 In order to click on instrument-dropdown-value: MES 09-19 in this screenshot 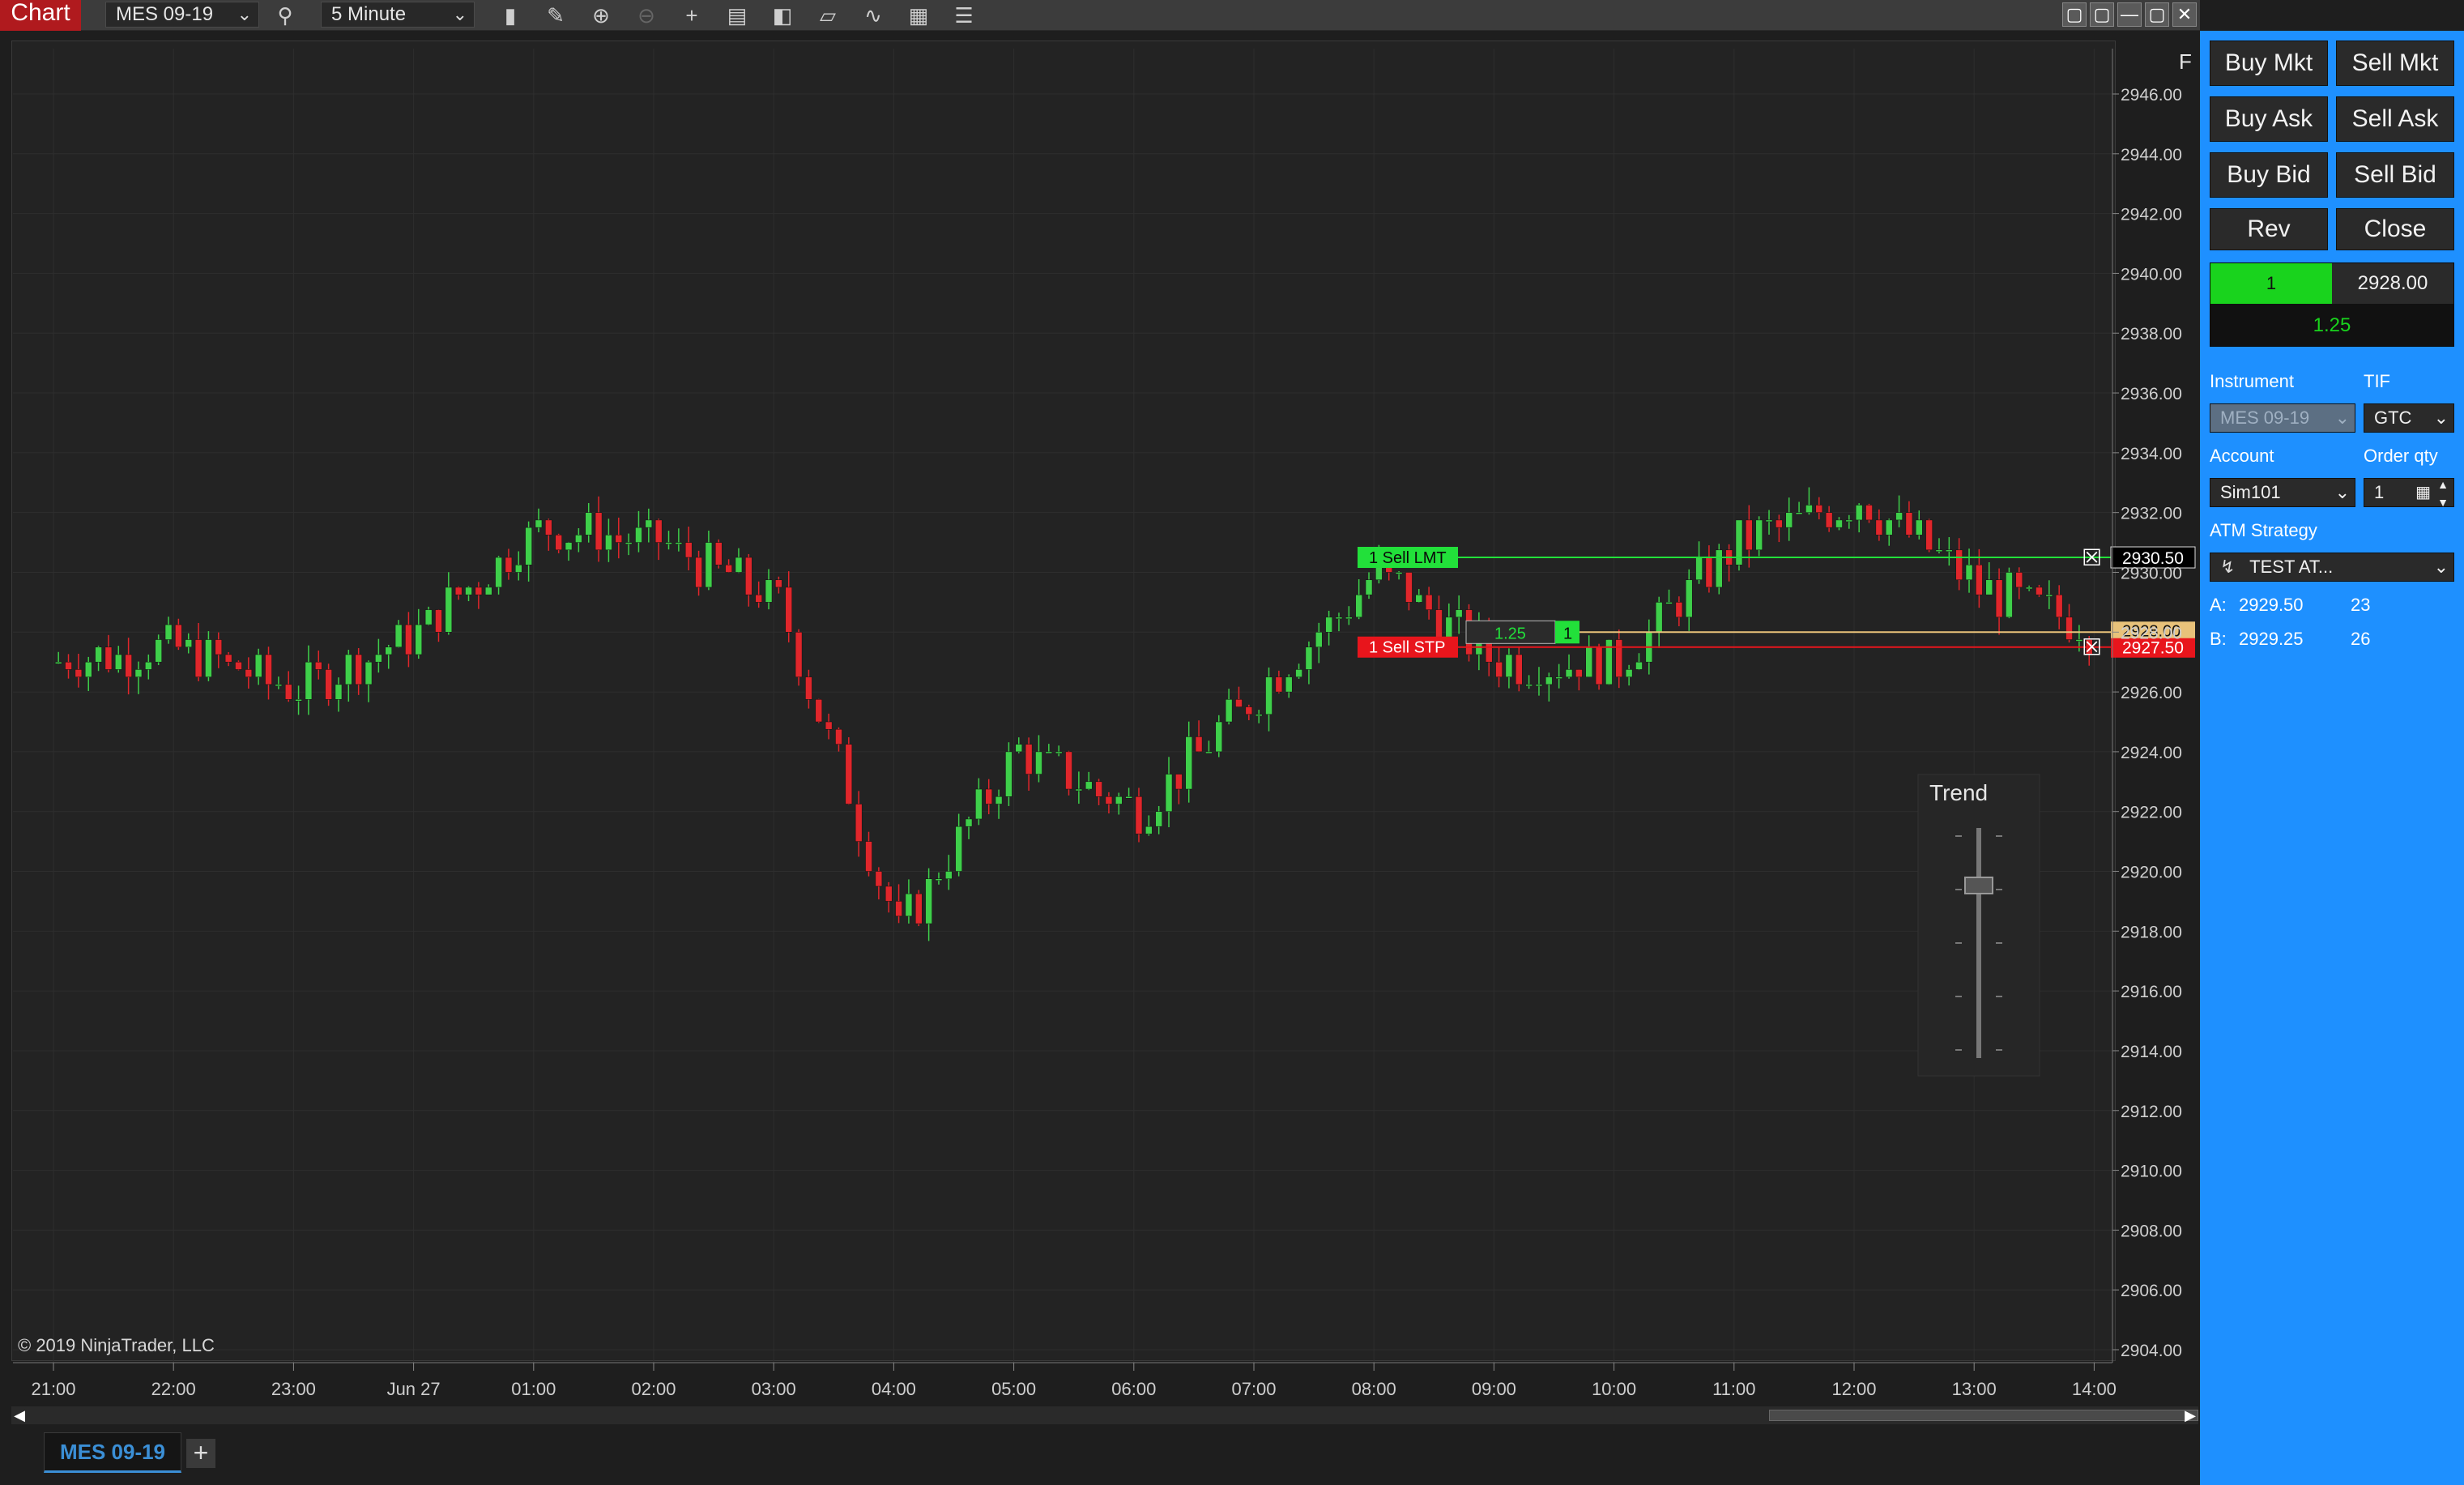, I will do `click(2265, 418)`.